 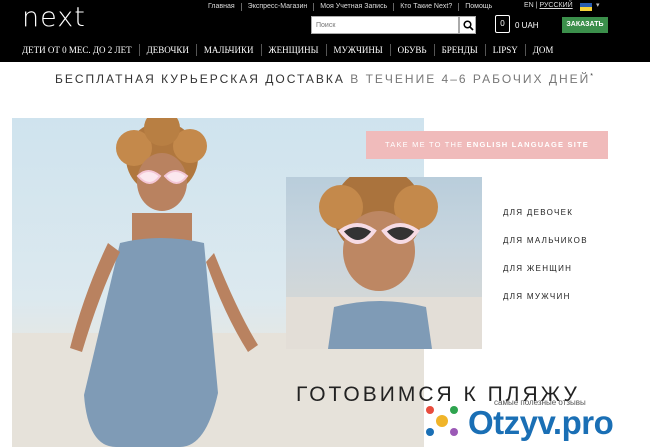 I want to click on english-site-button-pre: TAKE ME TO THE, so click(x=426, y=144).